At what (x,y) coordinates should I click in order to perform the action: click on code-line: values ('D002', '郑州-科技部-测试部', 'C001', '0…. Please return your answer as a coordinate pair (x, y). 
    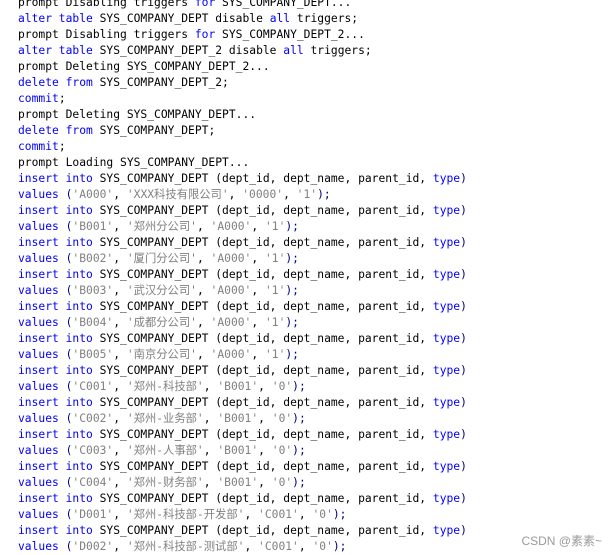
    Looking at the image, I should click on (242, 547).